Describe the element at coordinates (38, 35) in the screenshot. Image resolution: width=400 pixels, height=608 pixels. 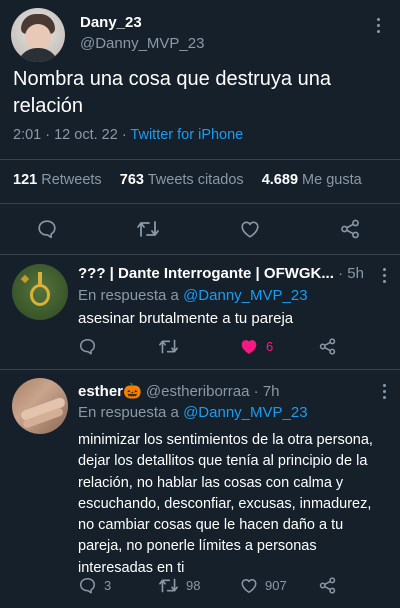
I see `author-avatar` at that location.